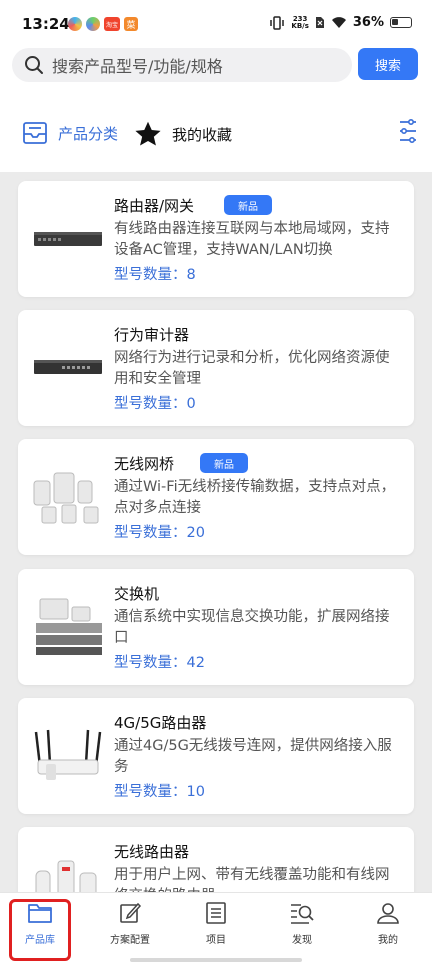 The height and width of the screenshot is (964, 432). What do you see at coordinates (35, 133) in the screenshot?
I see `inbox-tray-icon` at bounding box center [35, 133].